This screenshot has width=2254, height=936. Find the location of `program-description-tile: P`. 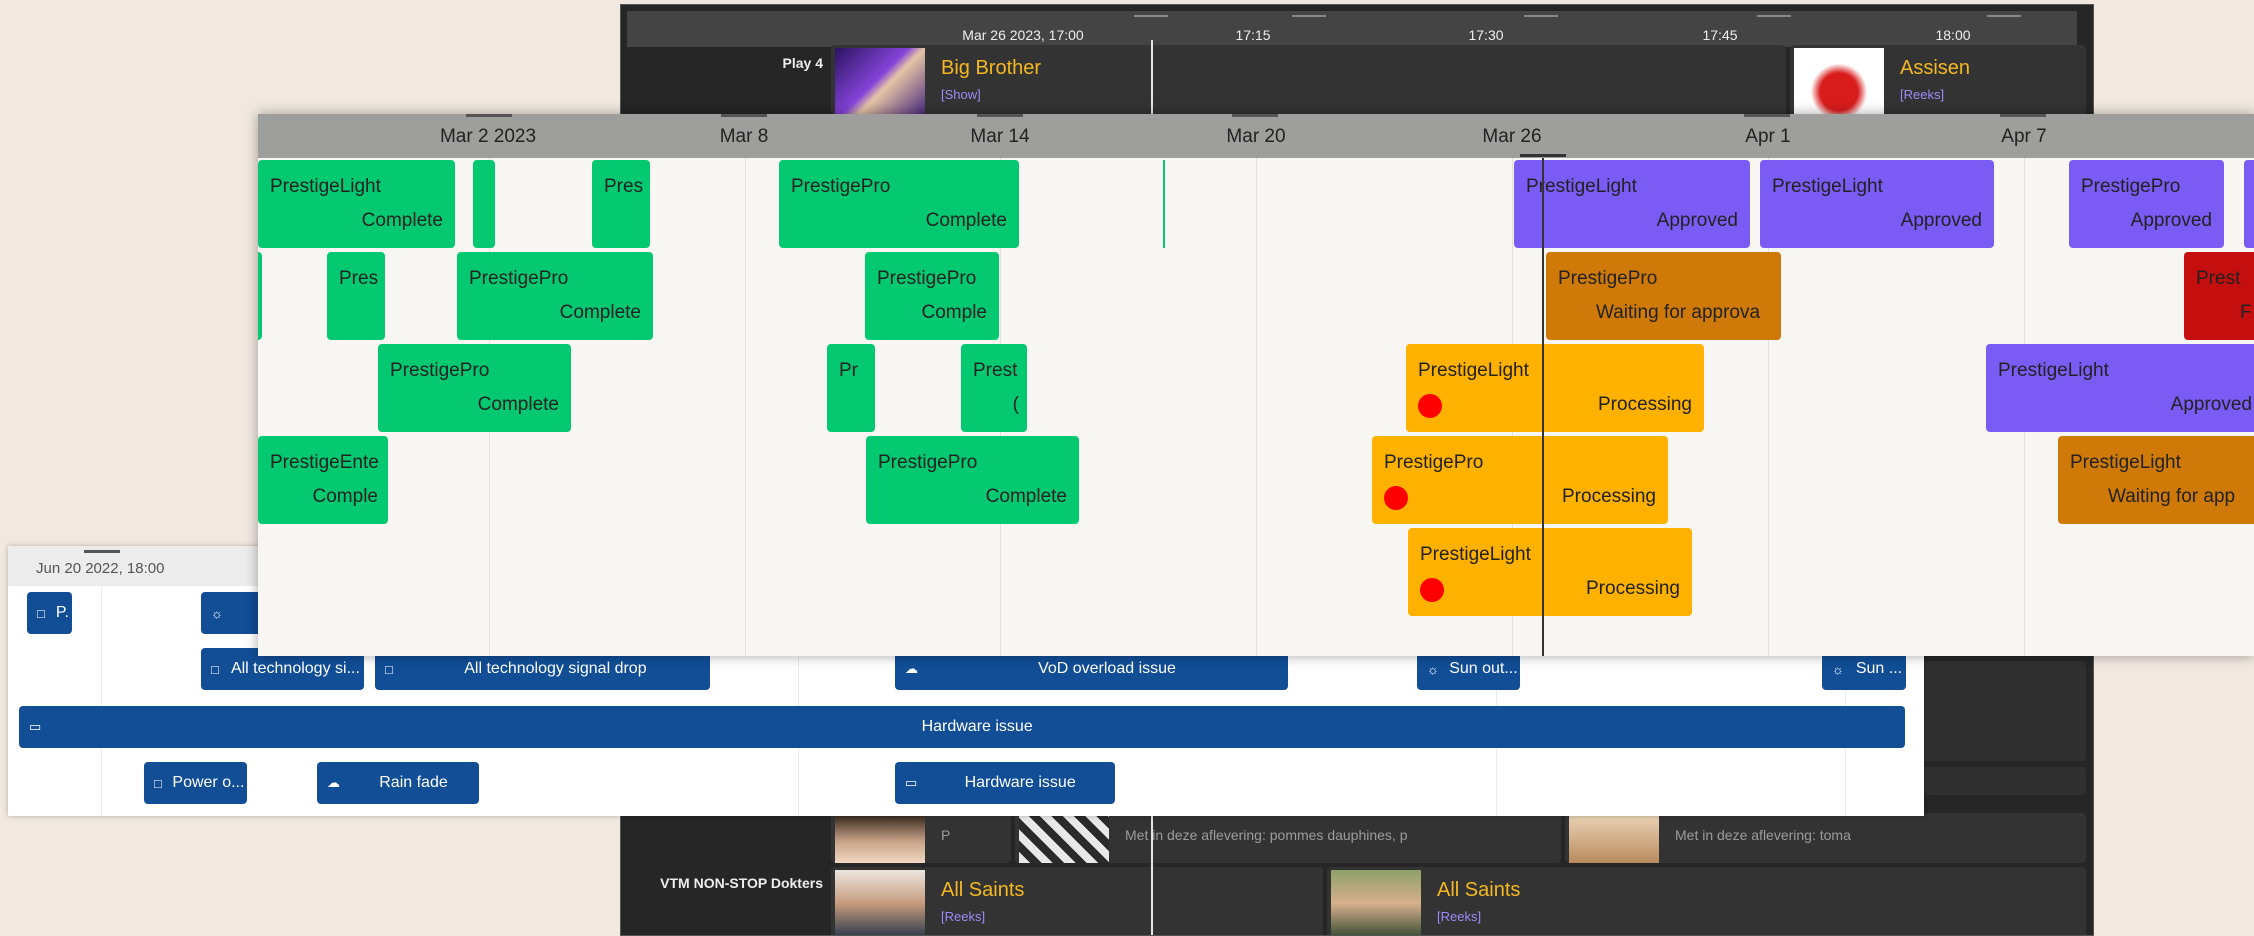

program-description-tile: P is located at coordinates (921, 838).